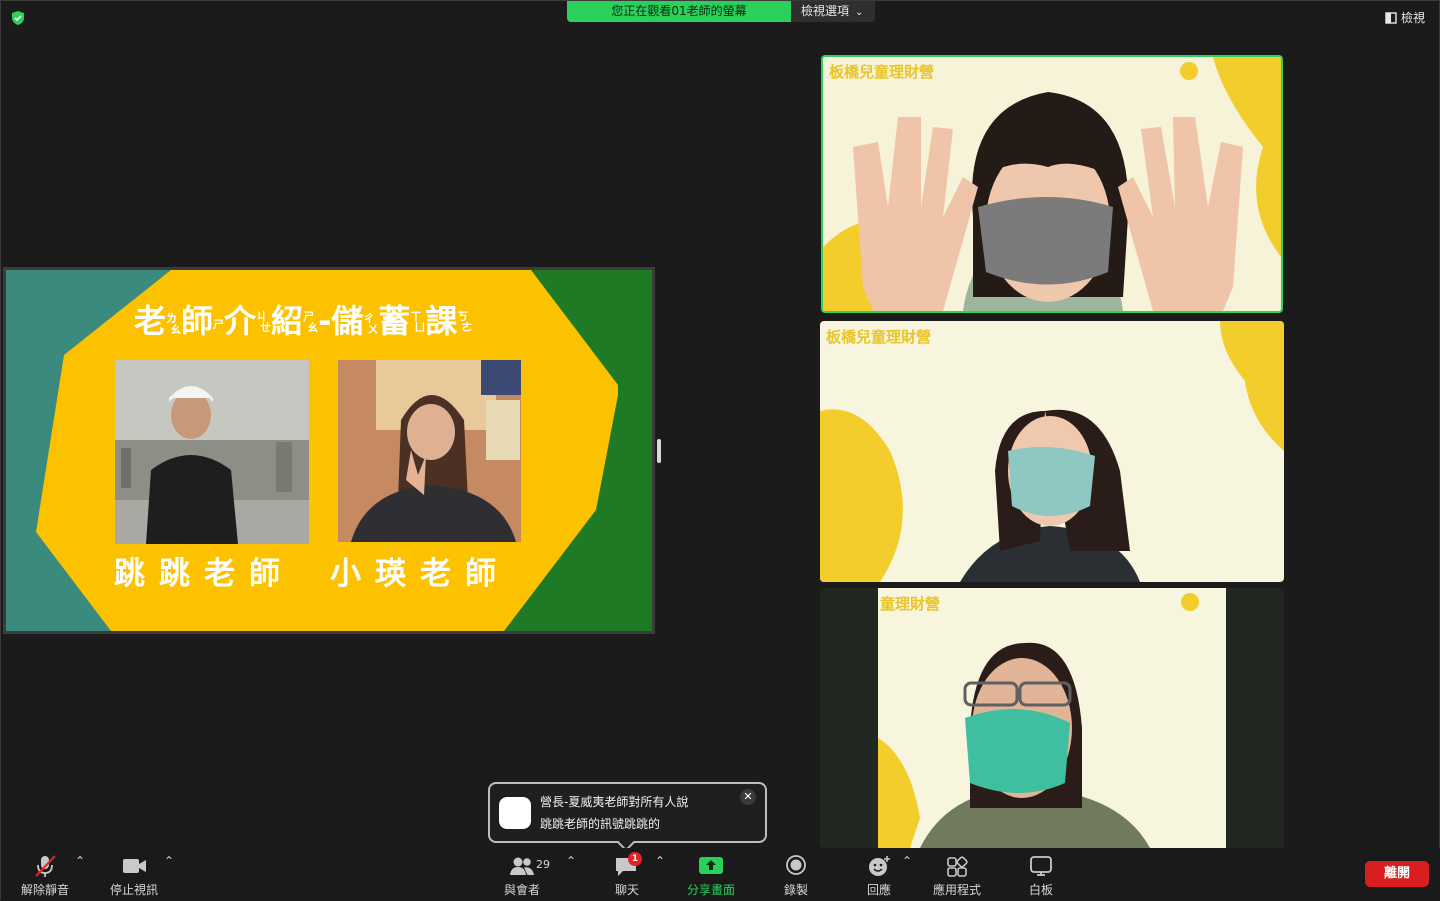 The image size is (1440, 901). What do you see at coordinates (571, 861) in the screenshot?
I see `participants-options-chevron-icon: ⌃` at bounding box center [571, 861].